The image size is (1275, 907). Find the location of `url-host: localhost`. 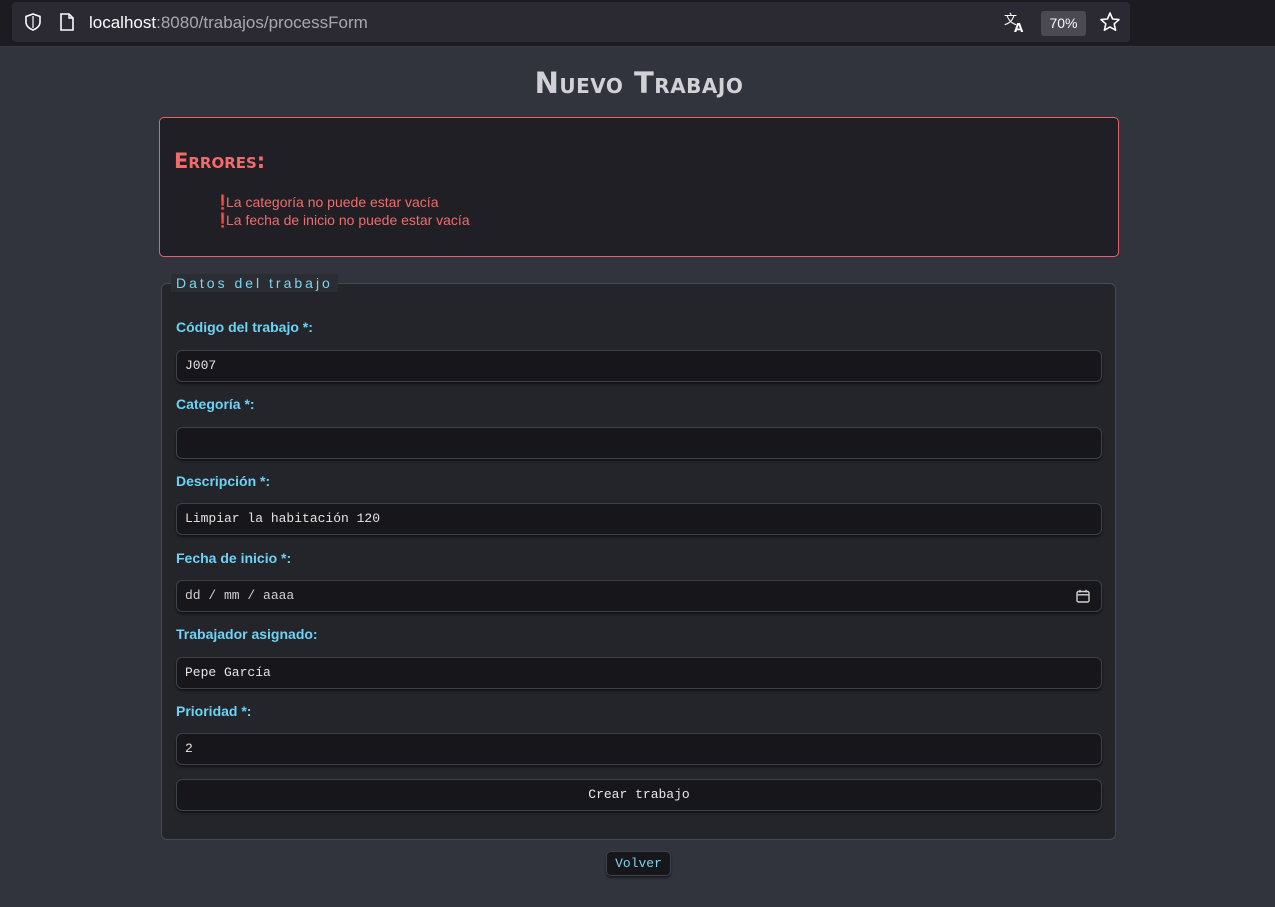

url-host: localhost is located at coordinates (123, 22).